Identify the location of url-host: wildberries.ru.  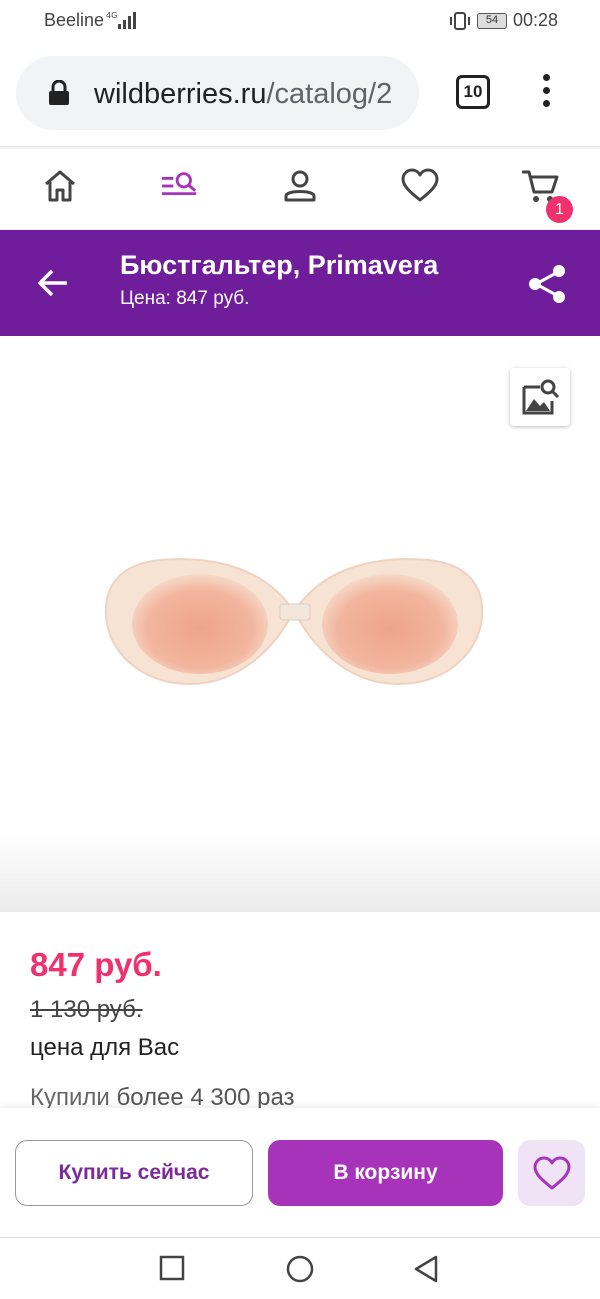
(180, 94).